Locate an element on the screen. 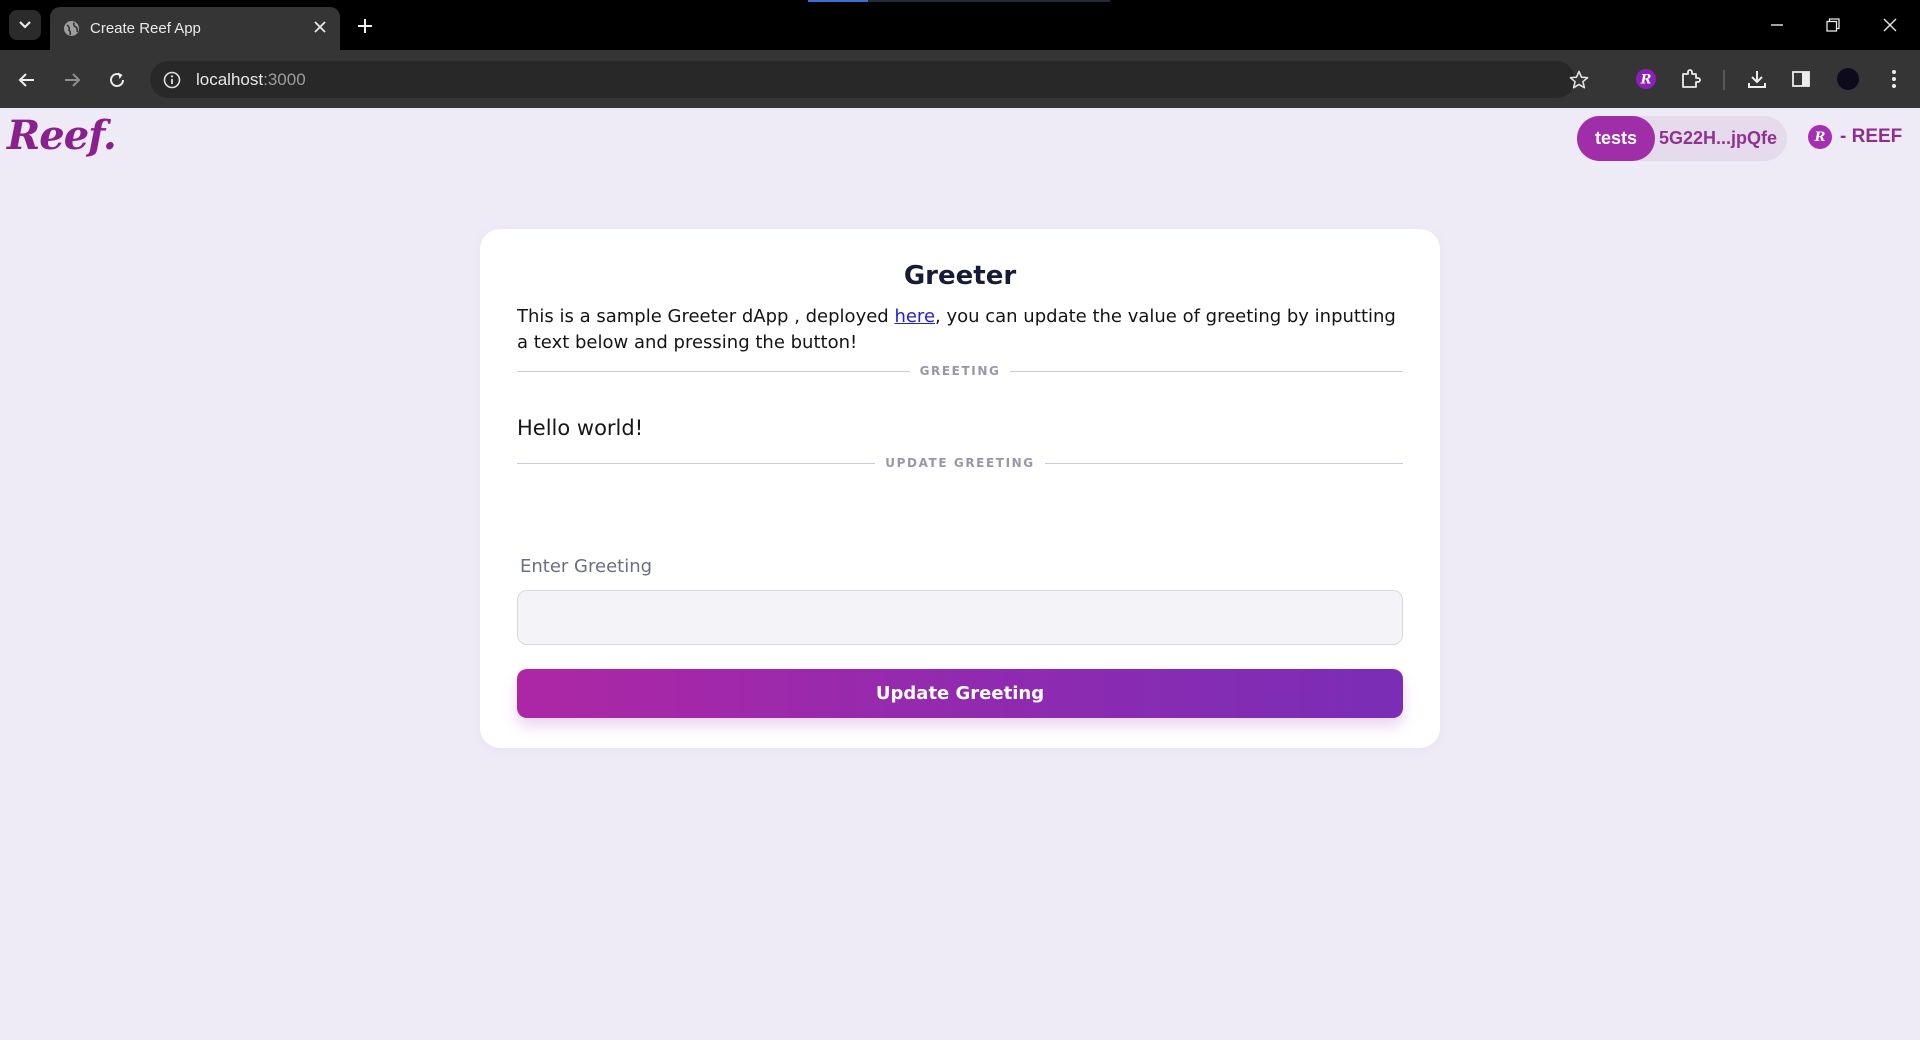 The height and width of the screenshot is (1040, 1920). reload-icon is located at coordinates (117, 80).